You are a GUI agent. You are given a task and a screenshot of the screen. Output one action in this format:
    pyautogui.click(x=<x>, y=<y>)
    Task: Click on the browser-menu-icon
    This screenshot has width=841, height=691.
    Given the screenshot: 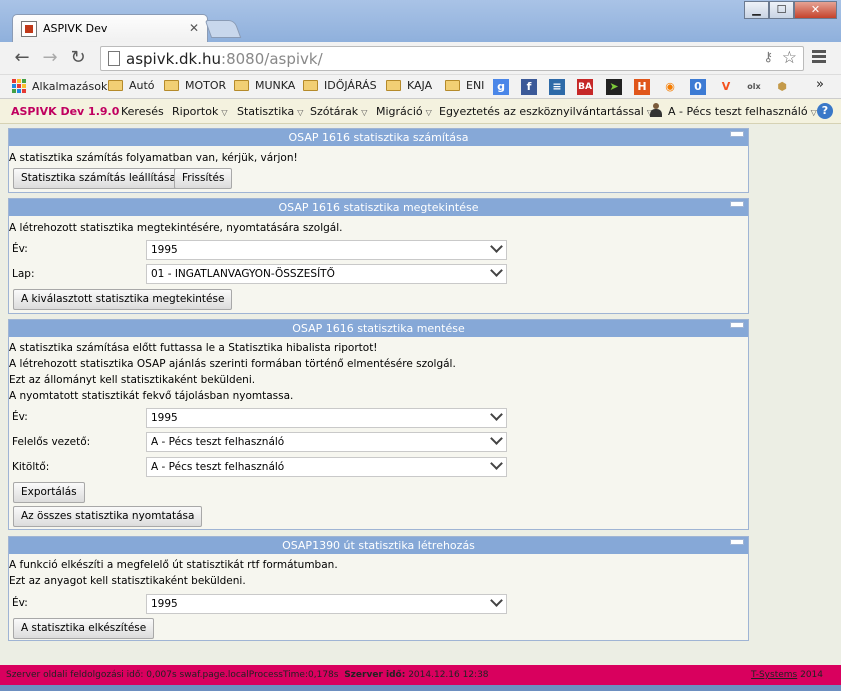 What is the action you would take?
    pyautogui.click(x=819, y=57)
    